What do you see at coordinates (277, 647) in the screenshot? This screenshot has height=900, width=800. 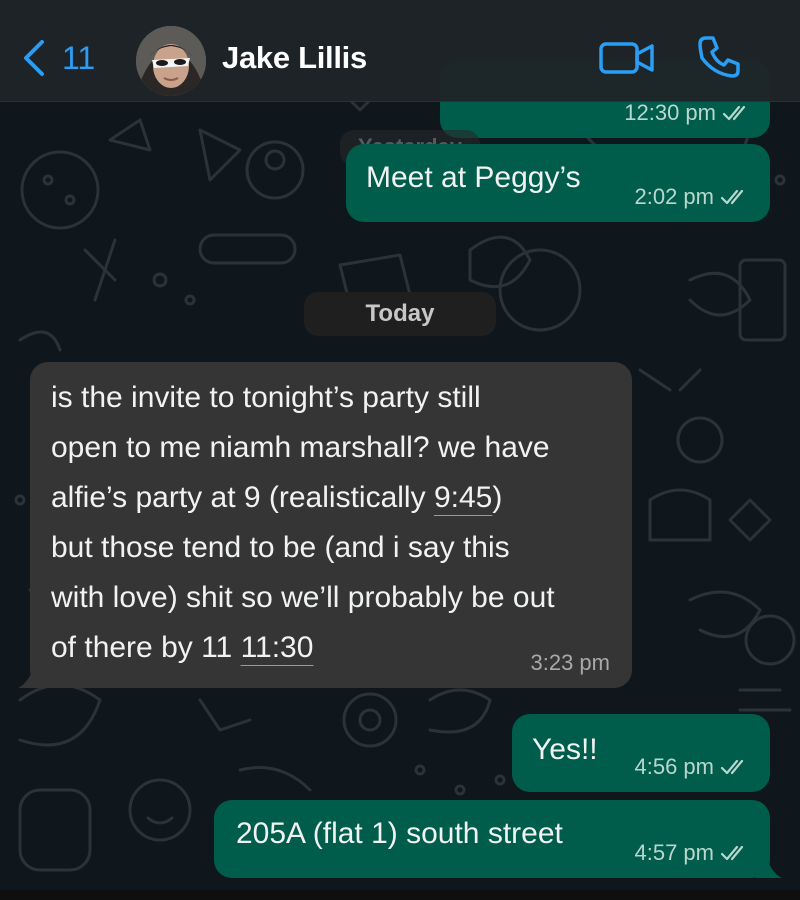 I see `time-link: 11:30` at bounding box center [277, 647].